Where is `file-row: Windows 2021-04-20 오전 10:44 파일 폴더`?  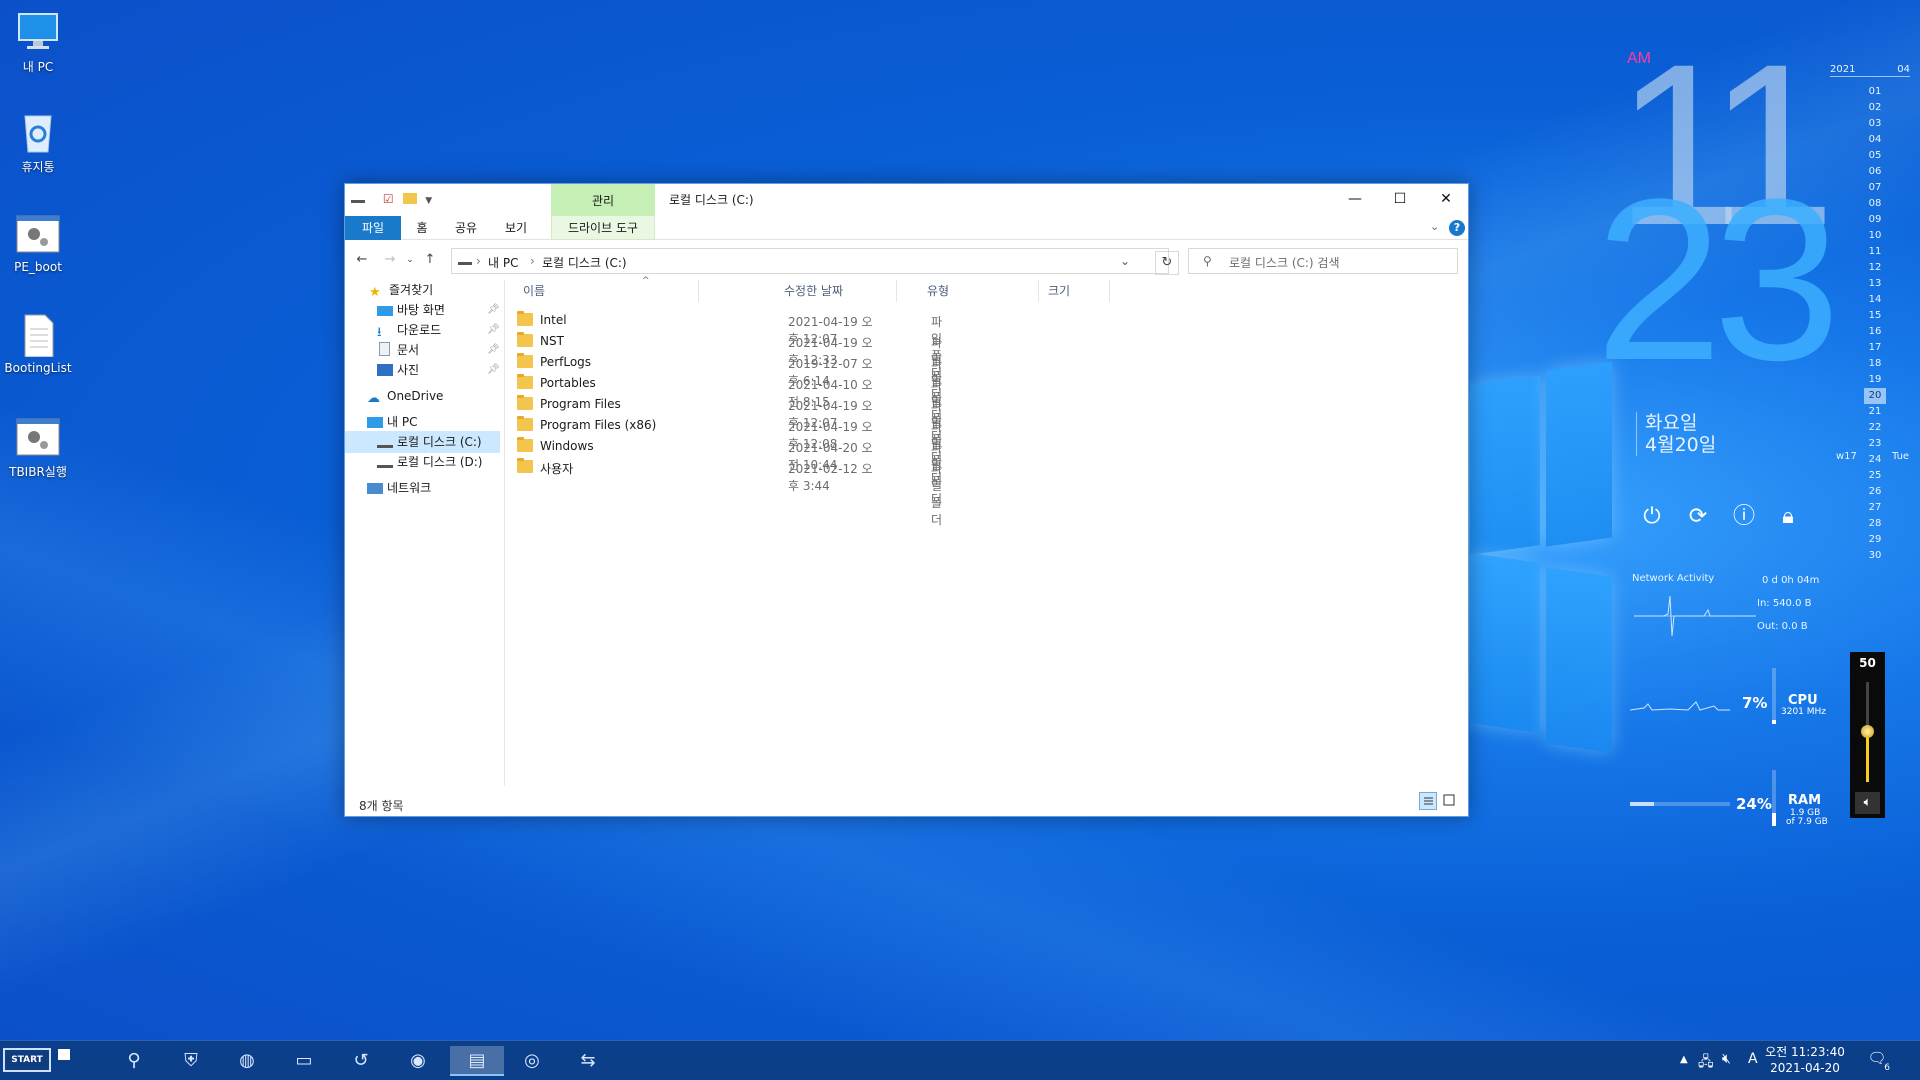 file-row: Windows 2021-04-20 오전 10:44 파일 폴더 is located at coordinates (726, 471).